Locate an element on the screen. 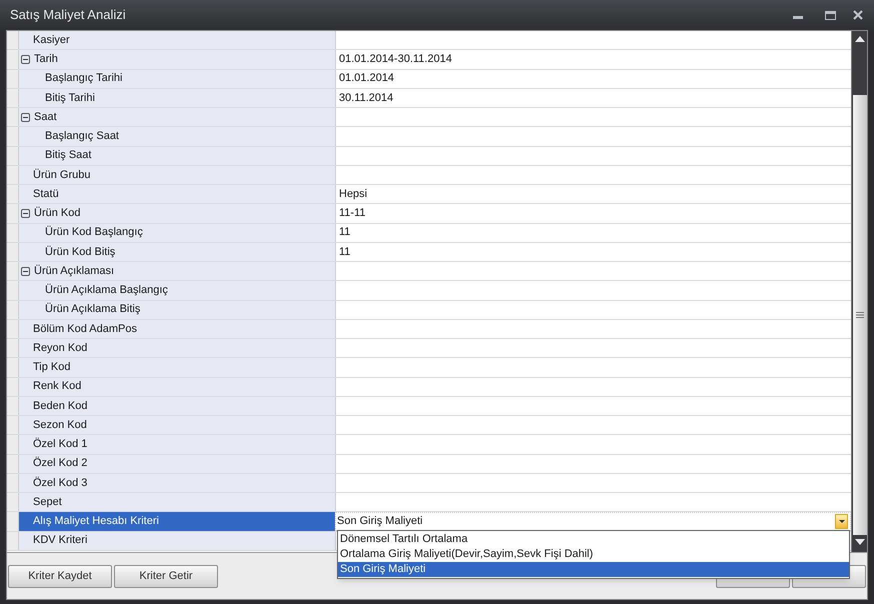 This screenshot has width=874, height=604. property-label: Ürün Açıklama Başlangıç is located at coordinates (177, 290).